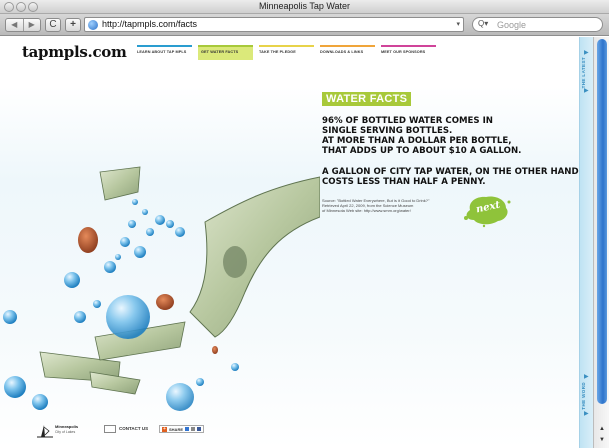 The image size is (609, 448). Describe the element at coordinates (408, 121) in the screenshot. I see `fact-line: 96% OF BOTTLED WATER COMES IN` at that location.